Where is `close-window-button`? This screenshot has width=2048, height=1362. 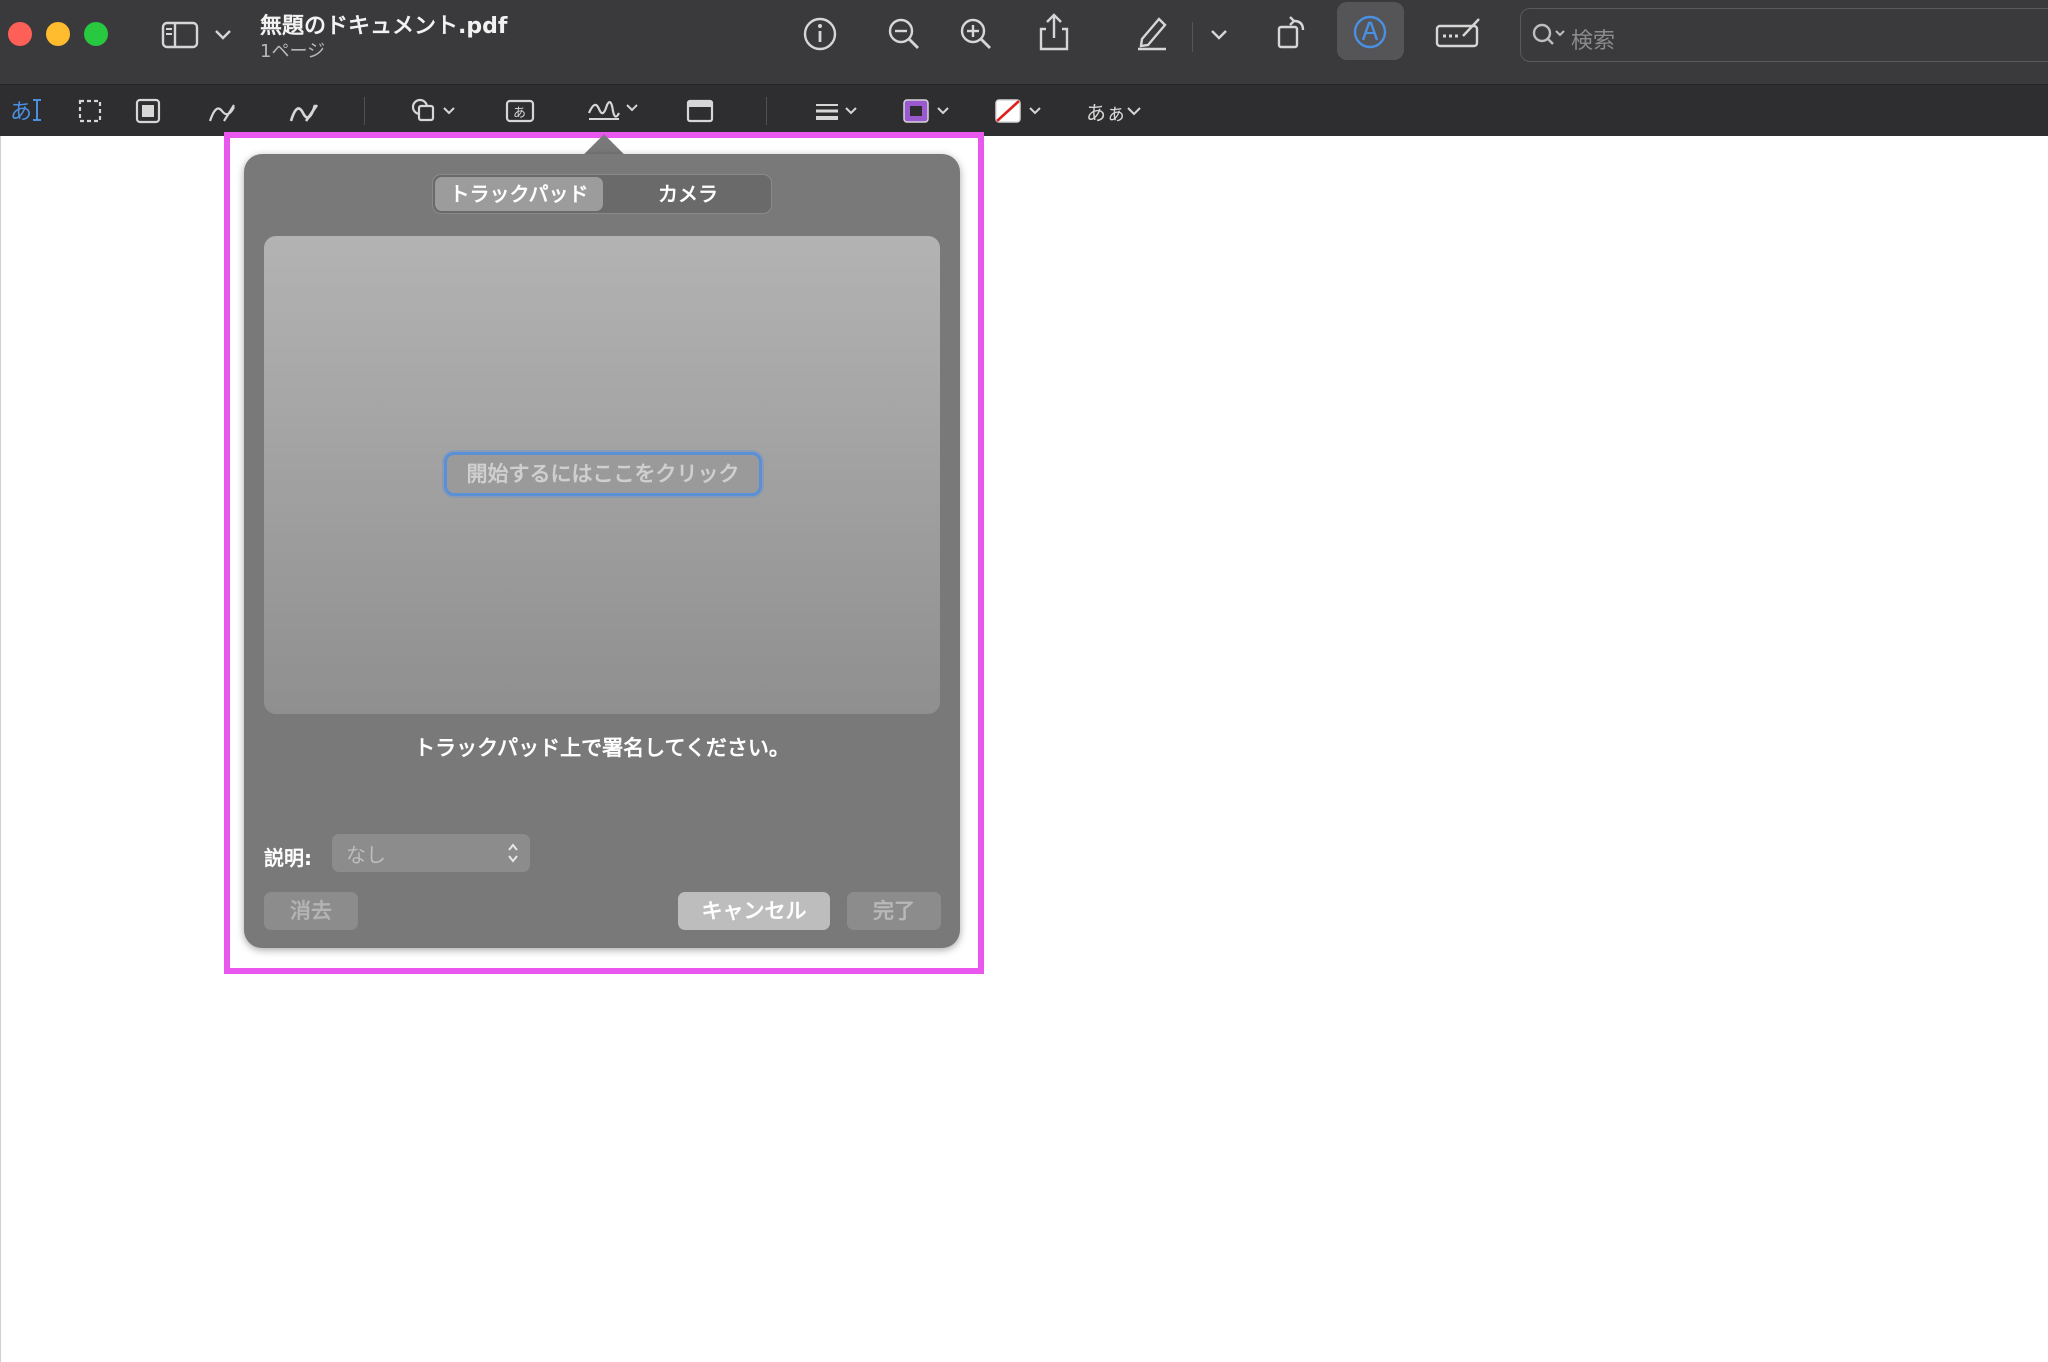
close-window-button is located at coordinates (20, 34).